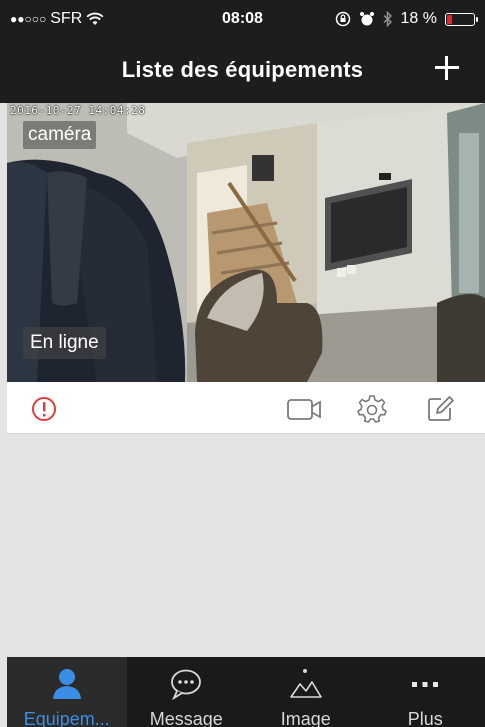 The image size is (485, 727). Describe the element at coordinates (461, 19) in the screenshot. I see `battery-icon` at that location.